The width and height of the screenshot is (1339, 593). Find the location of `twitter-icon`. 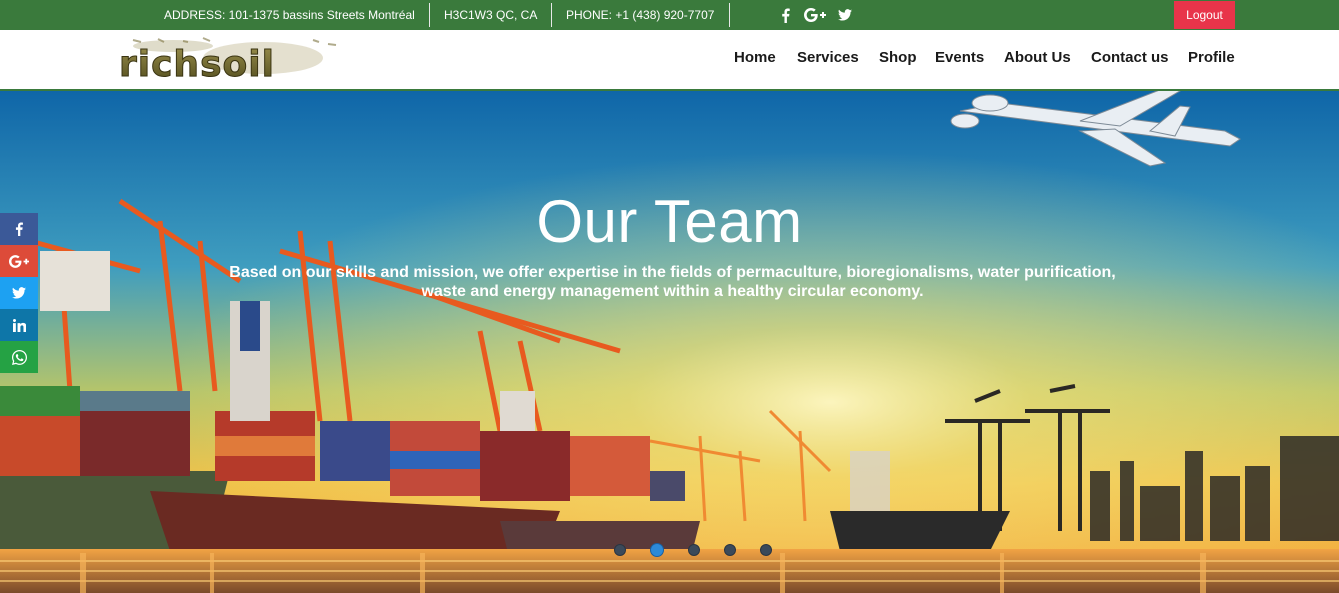

twitter-icon is located at coordinates (845, 15).